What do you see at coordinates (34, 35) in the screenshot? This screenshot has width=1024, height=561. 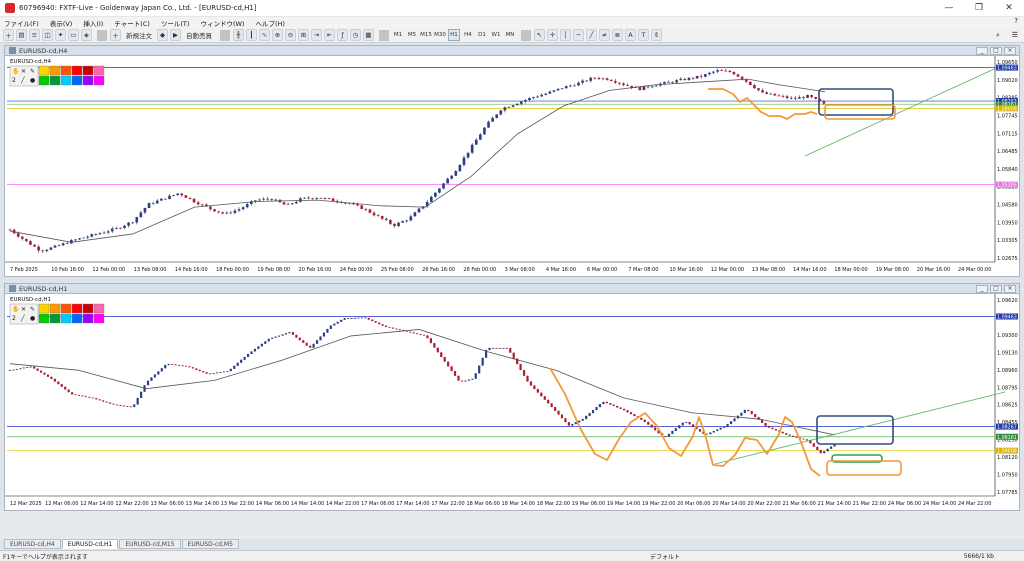 I see `market-watch-icon: ≡` at bounding box center [34, 35].